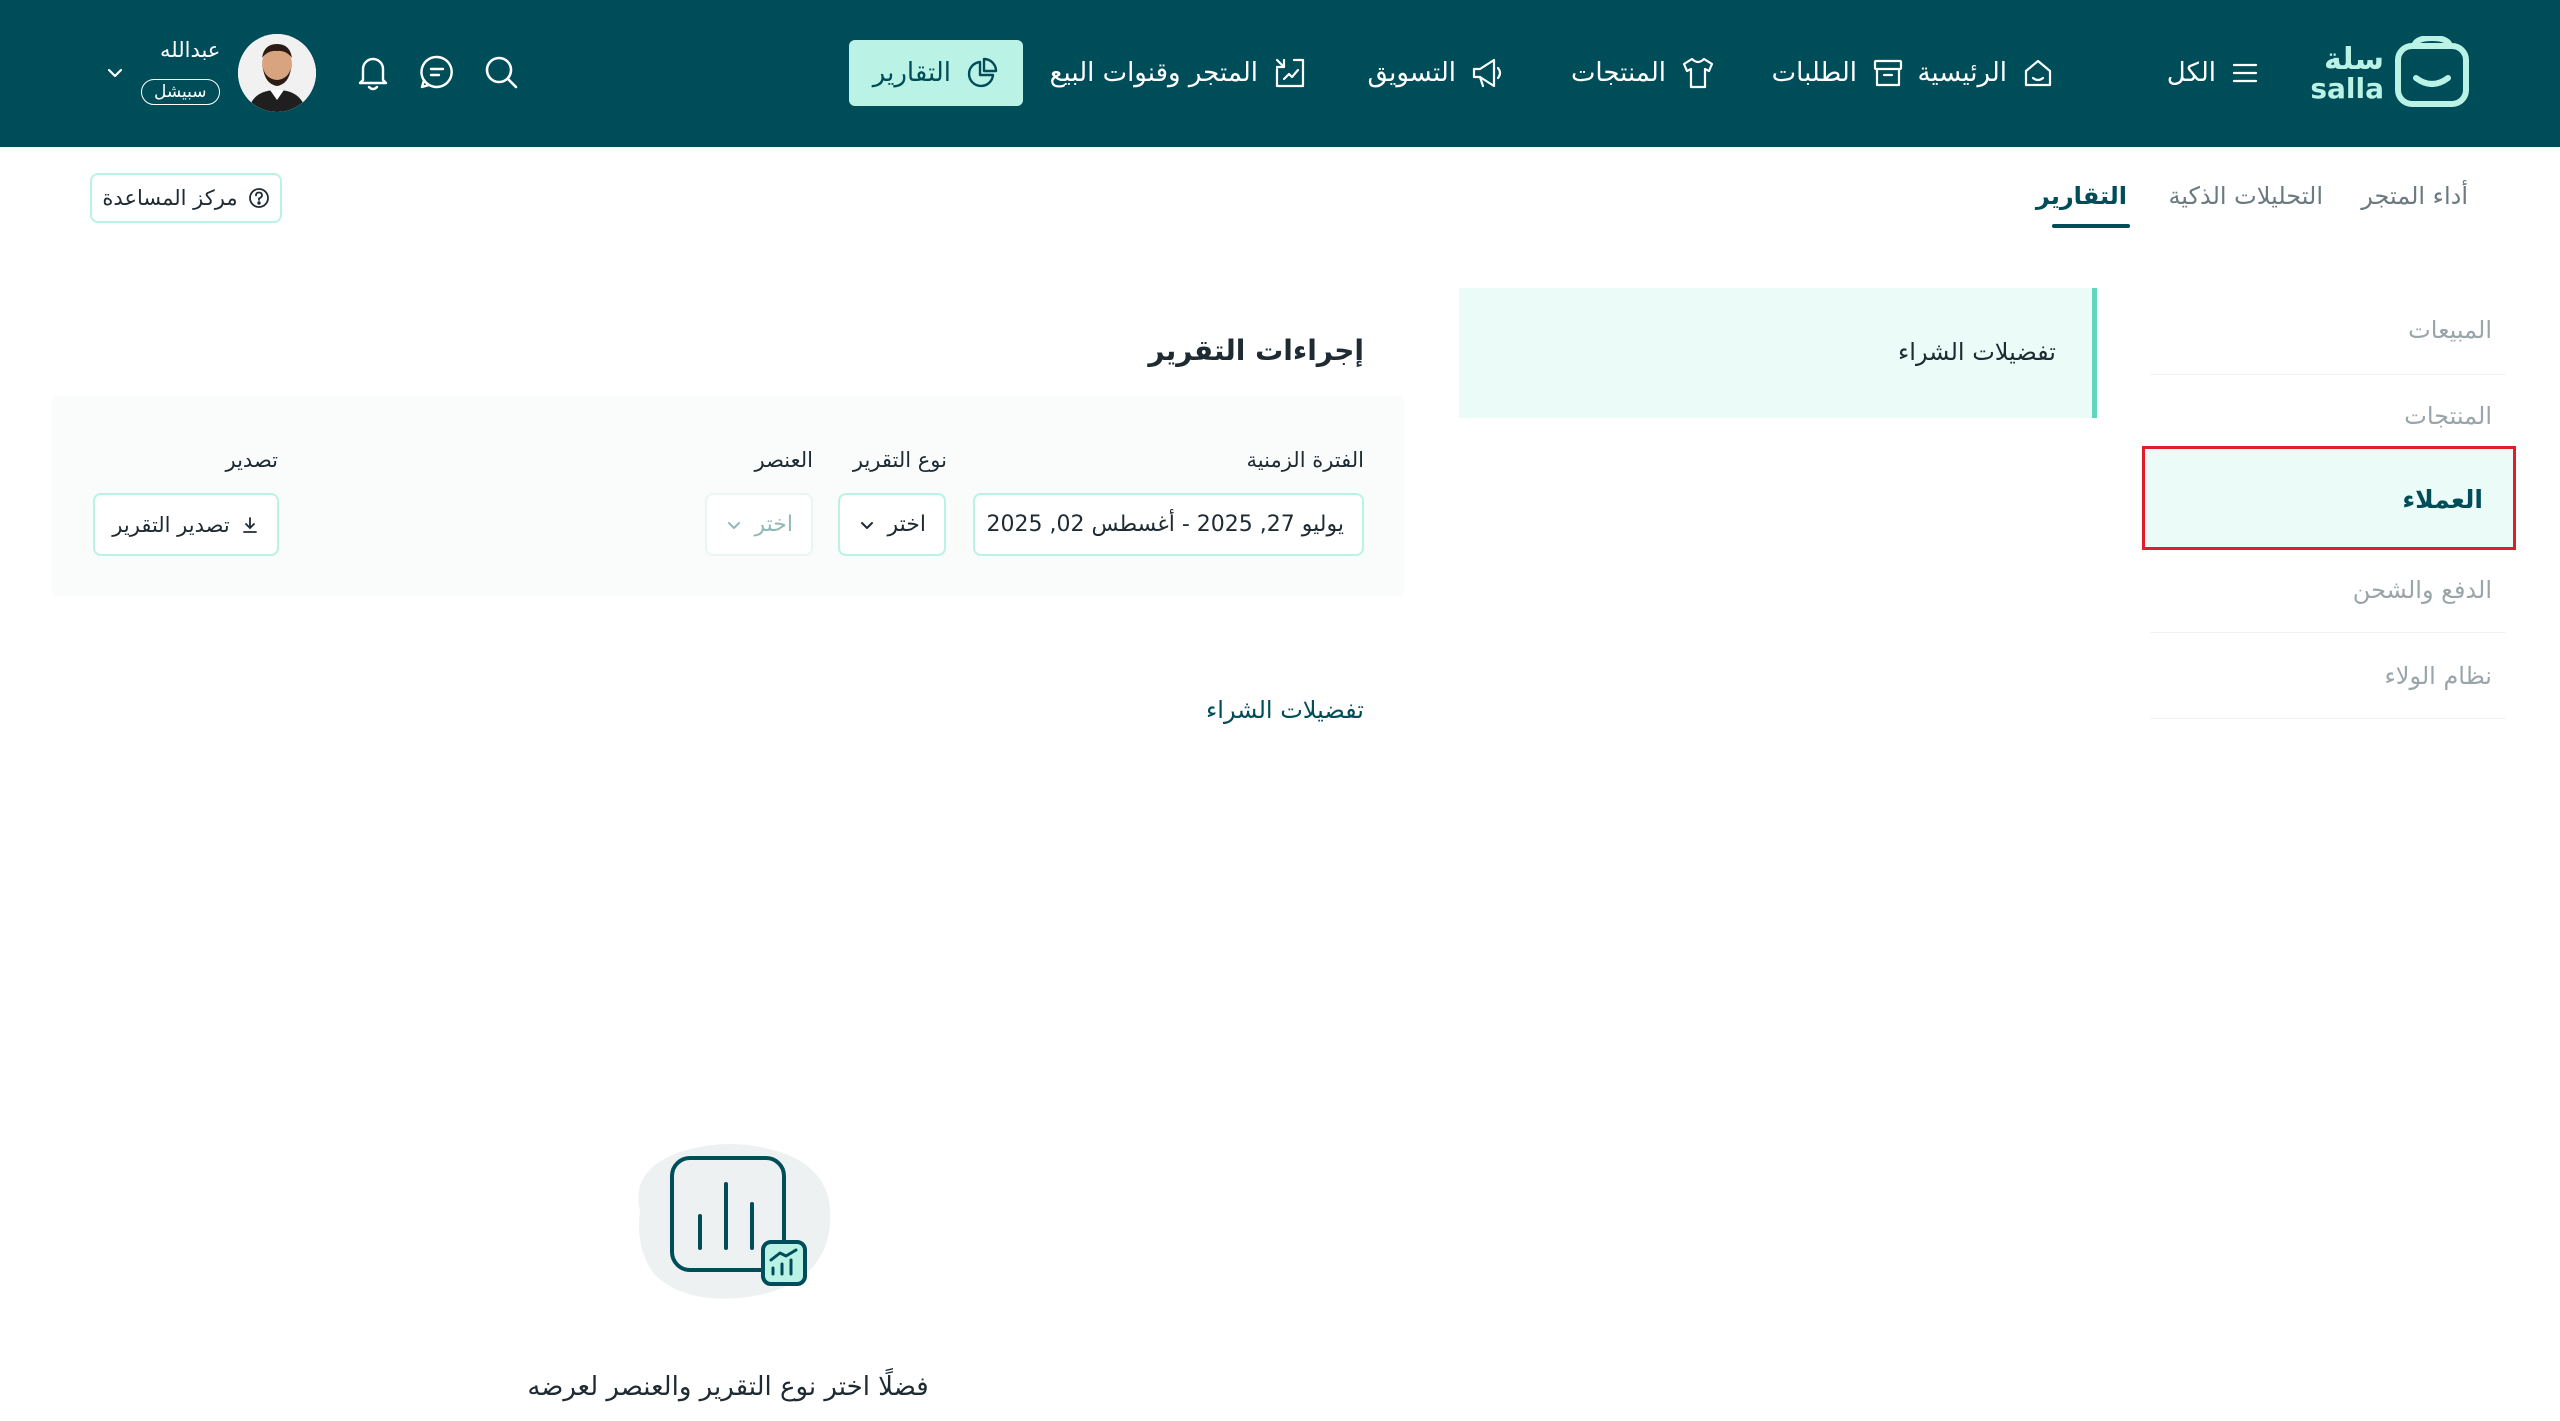 The image size is (2560, 1421). What do you see at coordinates (2091, 226) in the screenshot?
I see `active-tab-indicator` at bounding box center [2091, 226].